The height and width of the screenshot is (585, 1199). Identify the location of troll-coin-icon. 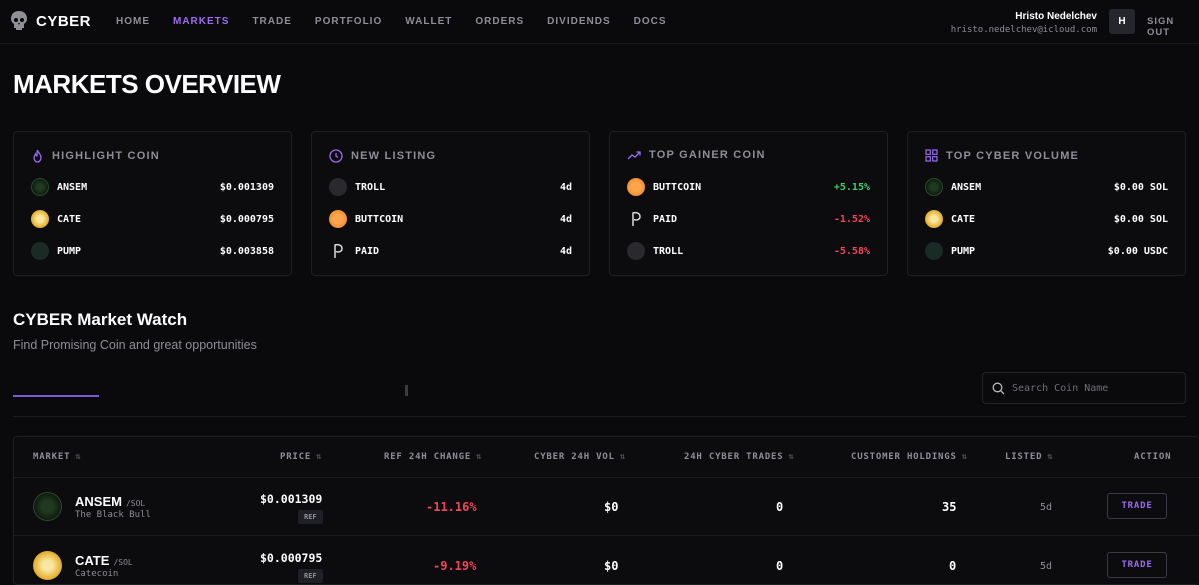
(636, 251).